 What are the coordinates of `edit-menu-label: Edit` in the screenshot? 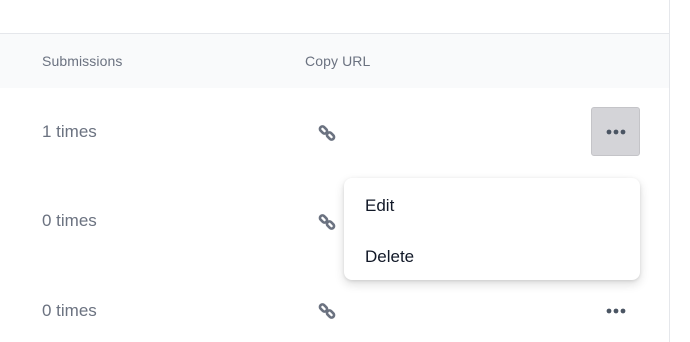 It's located at (380, 205).